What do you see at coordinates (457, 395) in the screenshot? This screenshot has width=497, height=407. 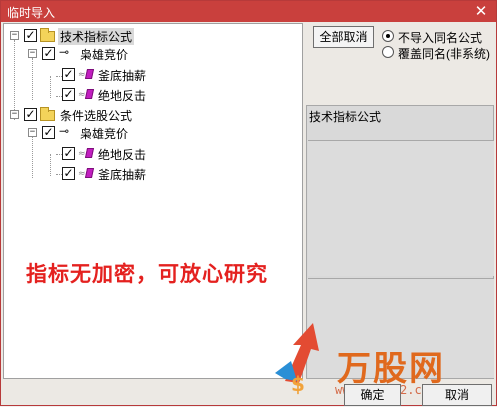 I see `cancel-button: 取消` at bounding box center [457, 395].